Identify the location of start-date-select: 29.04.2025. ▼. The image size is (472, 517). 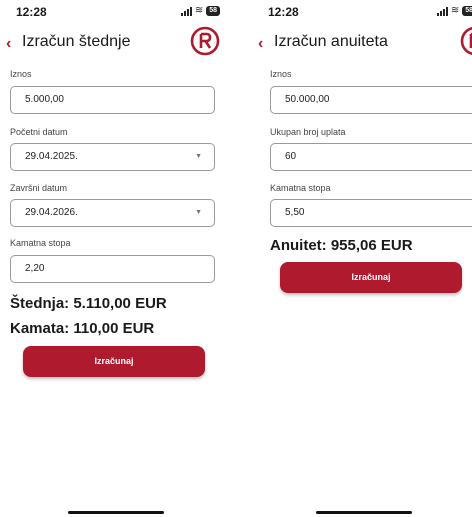
(112, 157).